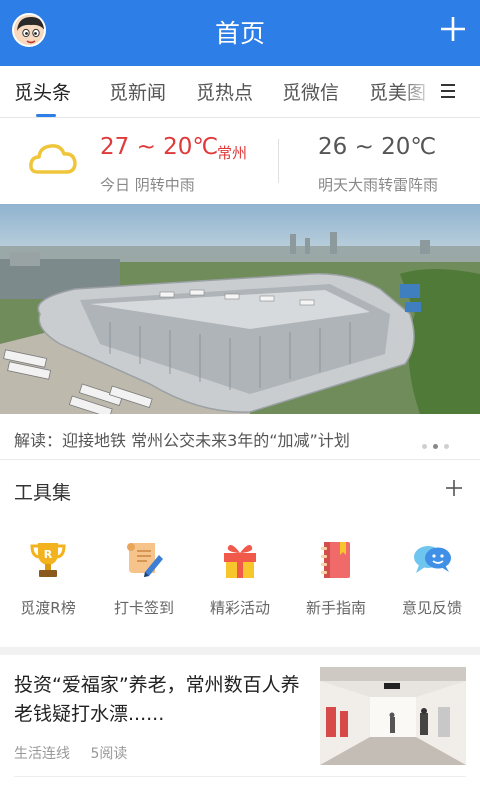  Describe the element at coordinates (438, 441) in the screenshot. I see `carousel-dots` at that location.